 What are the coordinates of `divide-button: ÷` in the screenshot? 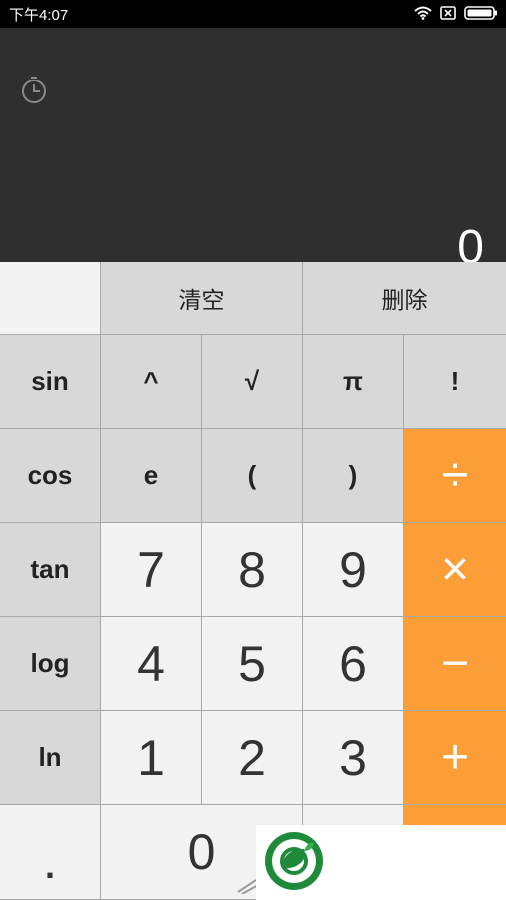 It's located at (455, 476).